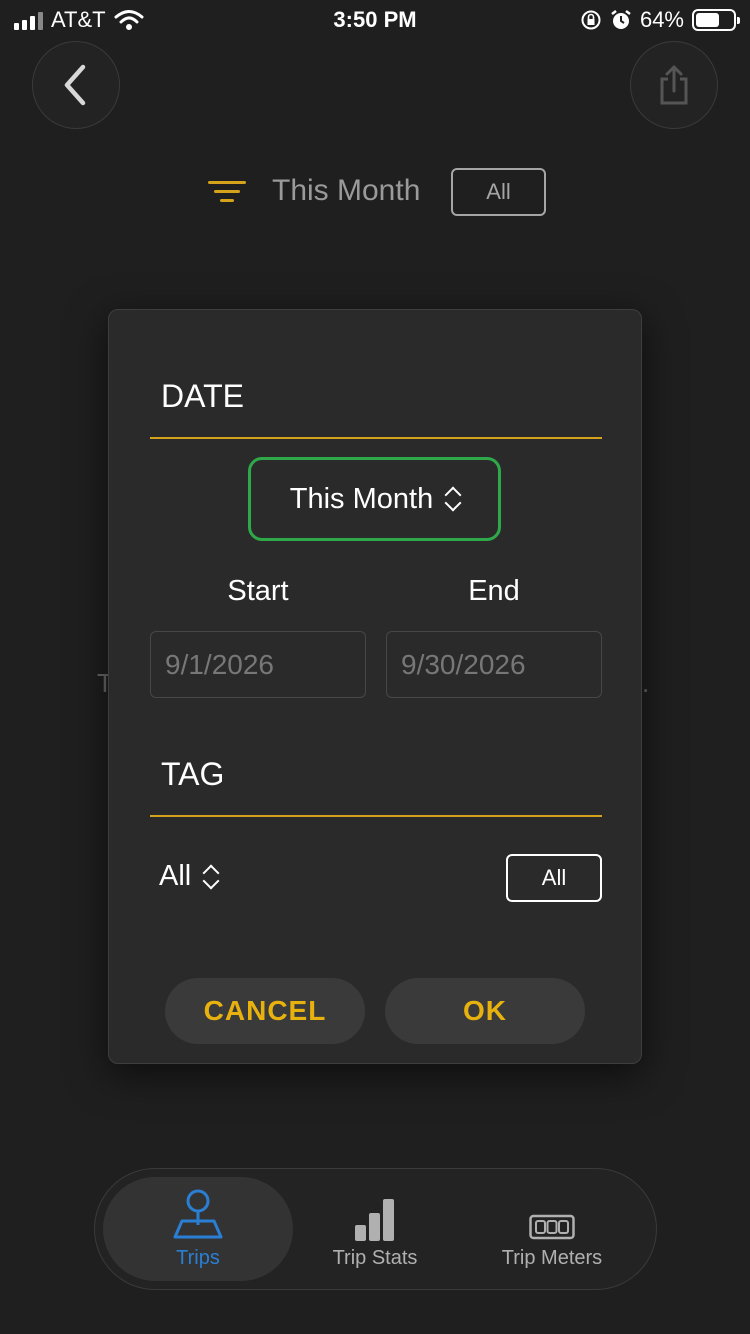 The image size is (750, 1334). What do you see at coordinates (198, 1257) in the screenshot?
I see `tab-trips-label: Trips` at bounding box center [198, 1257].